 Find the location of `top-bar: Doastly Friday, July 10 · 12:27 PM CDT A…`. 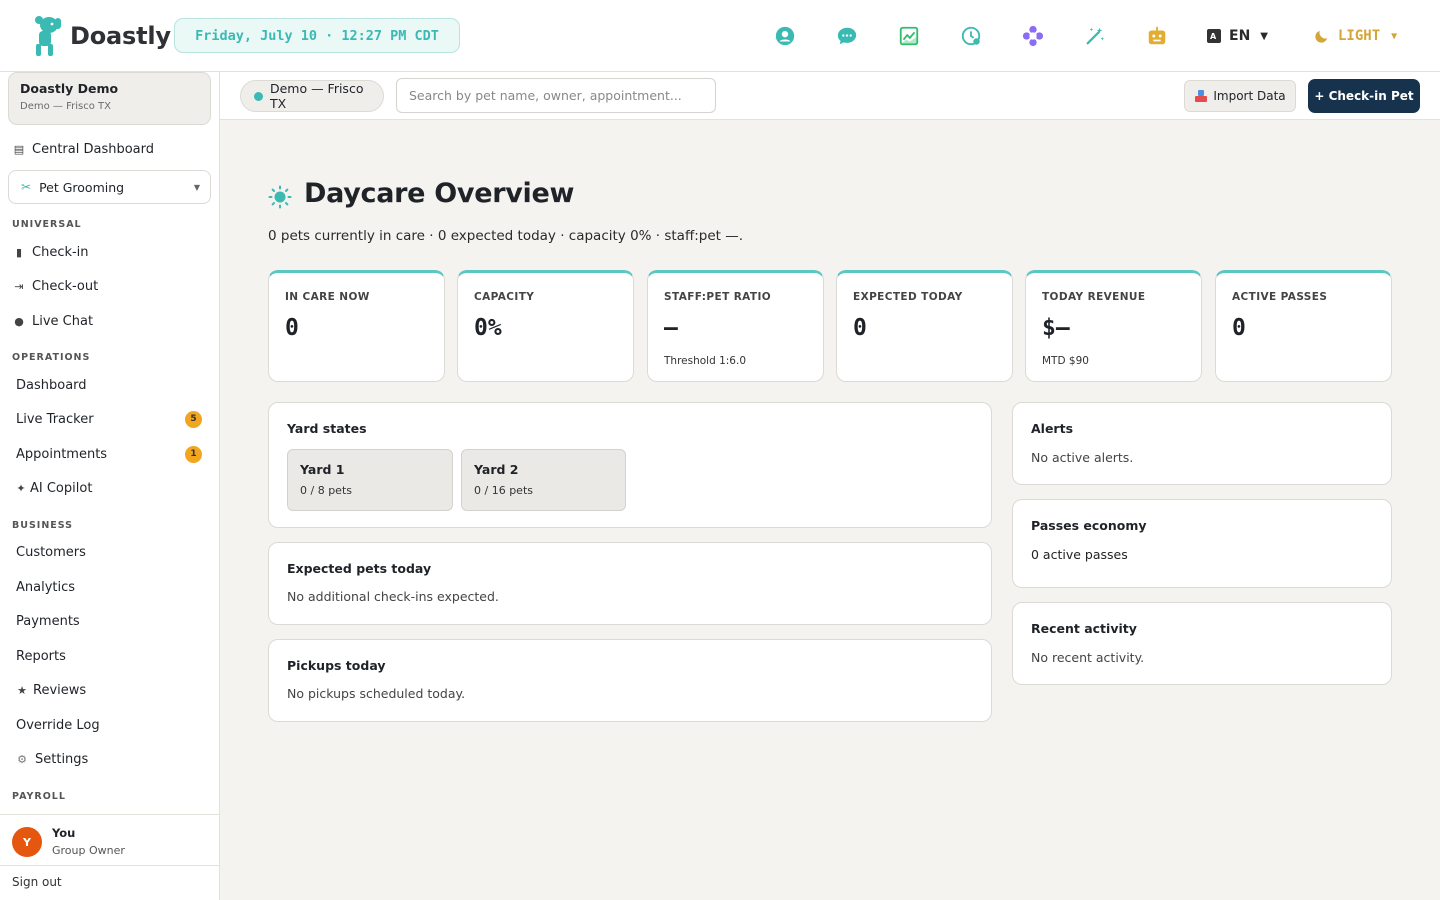

top-bar: Doastly Friday, July 10 · 12:27 PM CDT A… is located at coordinates (720, 36).